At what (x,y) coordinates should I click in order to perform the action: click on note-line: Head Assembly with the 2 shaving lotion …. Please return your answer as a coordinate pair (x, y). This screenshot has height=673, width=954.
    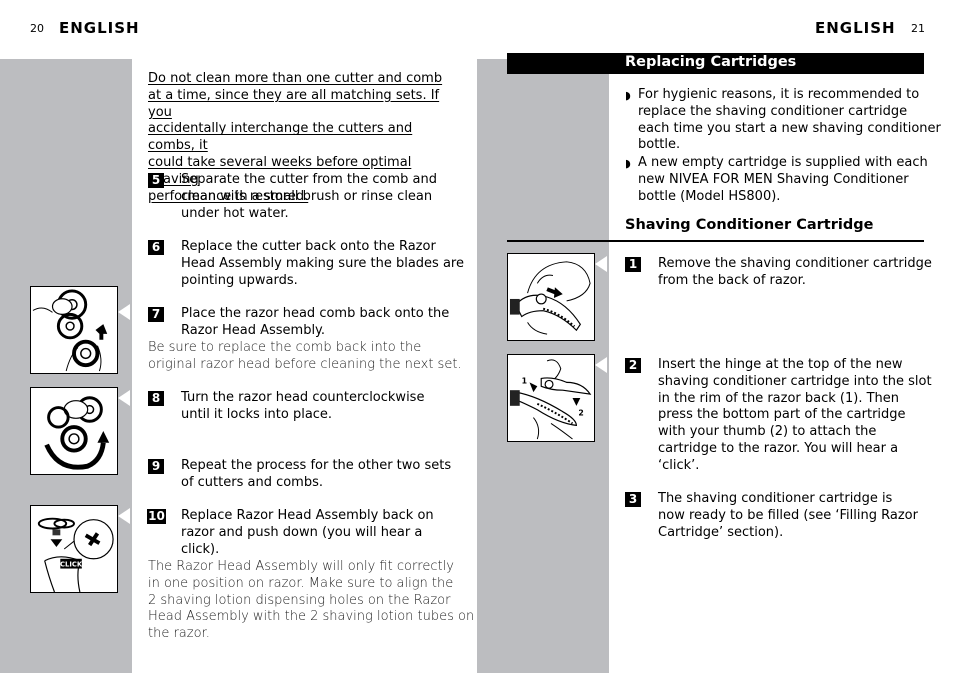
    Looking at the image, I should click on (311, 617).